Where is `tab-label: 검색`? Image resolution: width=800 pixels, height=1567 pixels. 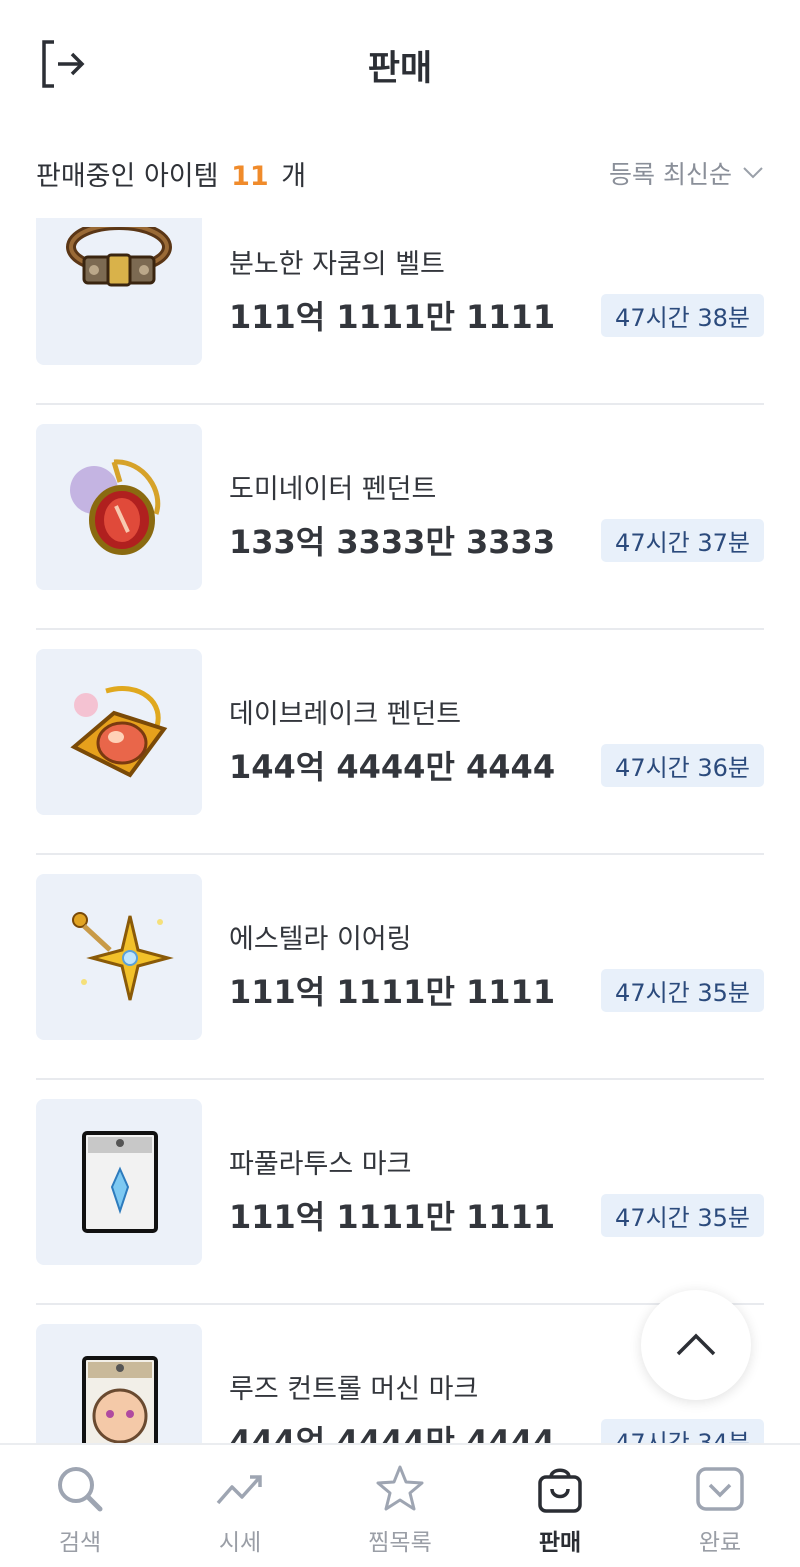
tab-label: 검색 is located at coordinates (80, 1543).